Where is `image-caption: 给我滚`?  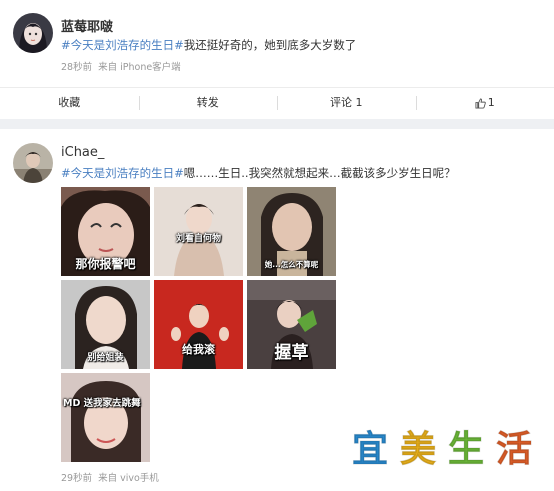 image-caption: 给我滚 is located at coordinates (198, 349).